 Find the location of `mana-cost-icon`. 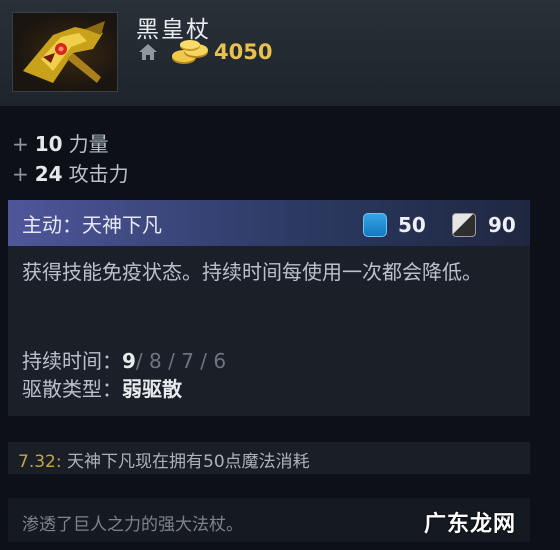

mana-cost-icon is located at coordinates (375, 225).